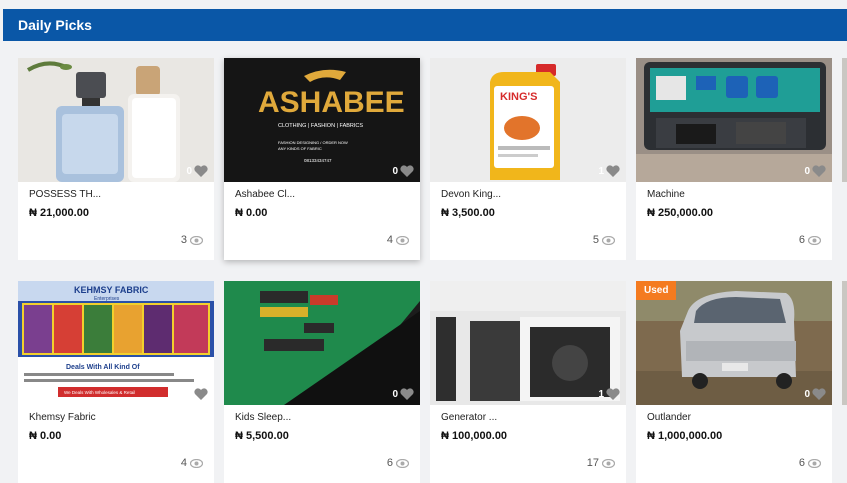 The width and height of the screenshot is (847, 483). I want to click on banner-cta: We Deals With Wholesales & Retail, so click(99, 392).